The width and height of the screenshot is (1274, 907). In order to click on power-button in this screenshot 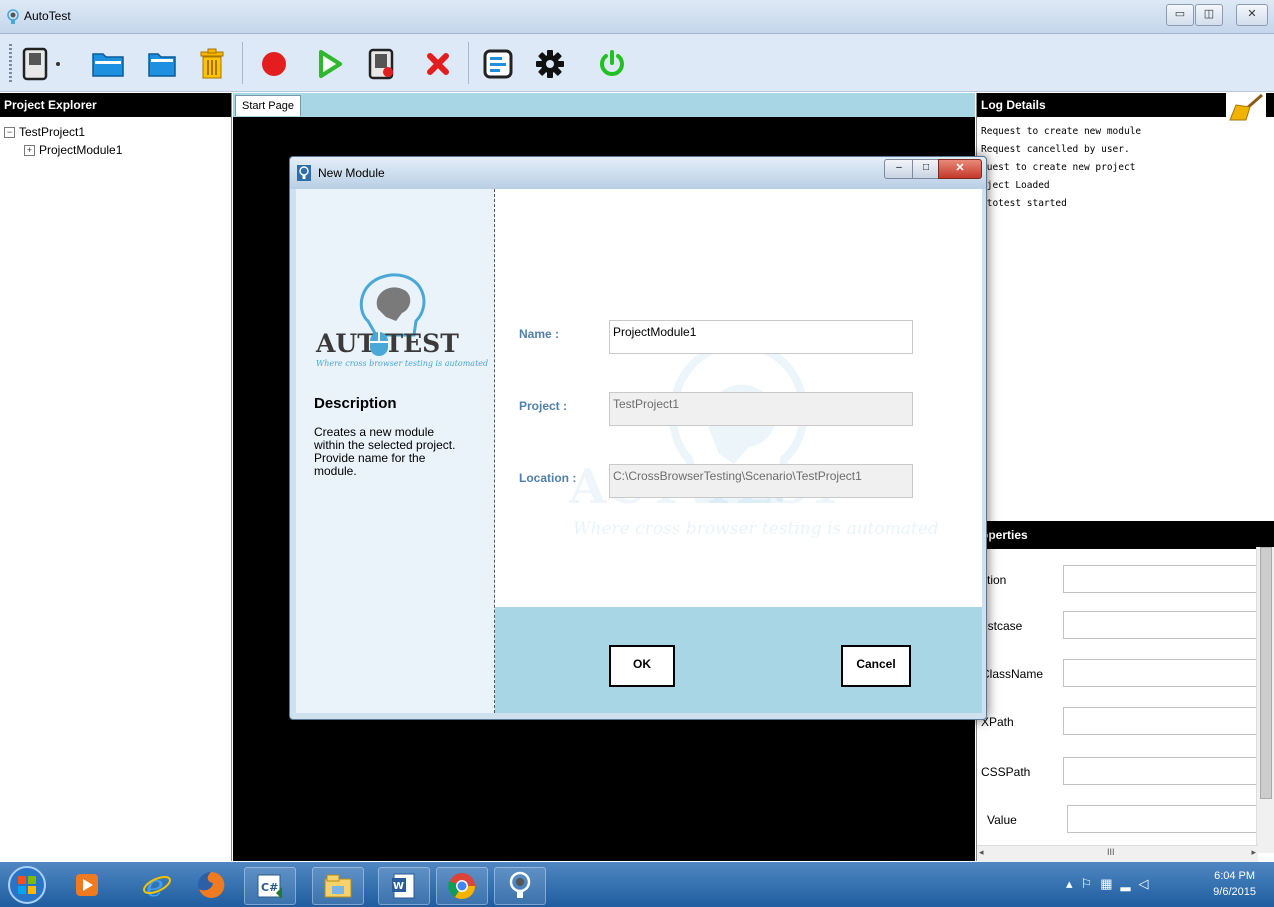, I will do `click(612, 64)`.